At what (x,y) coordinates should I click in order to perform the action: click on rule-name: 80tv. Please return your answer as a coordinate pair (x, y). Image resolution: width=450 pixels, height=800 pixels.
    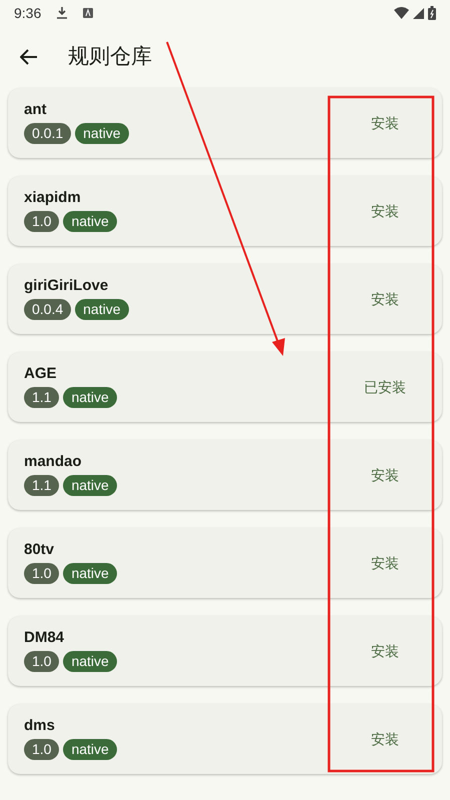
    Looking at the image, I should click on (40, 550).